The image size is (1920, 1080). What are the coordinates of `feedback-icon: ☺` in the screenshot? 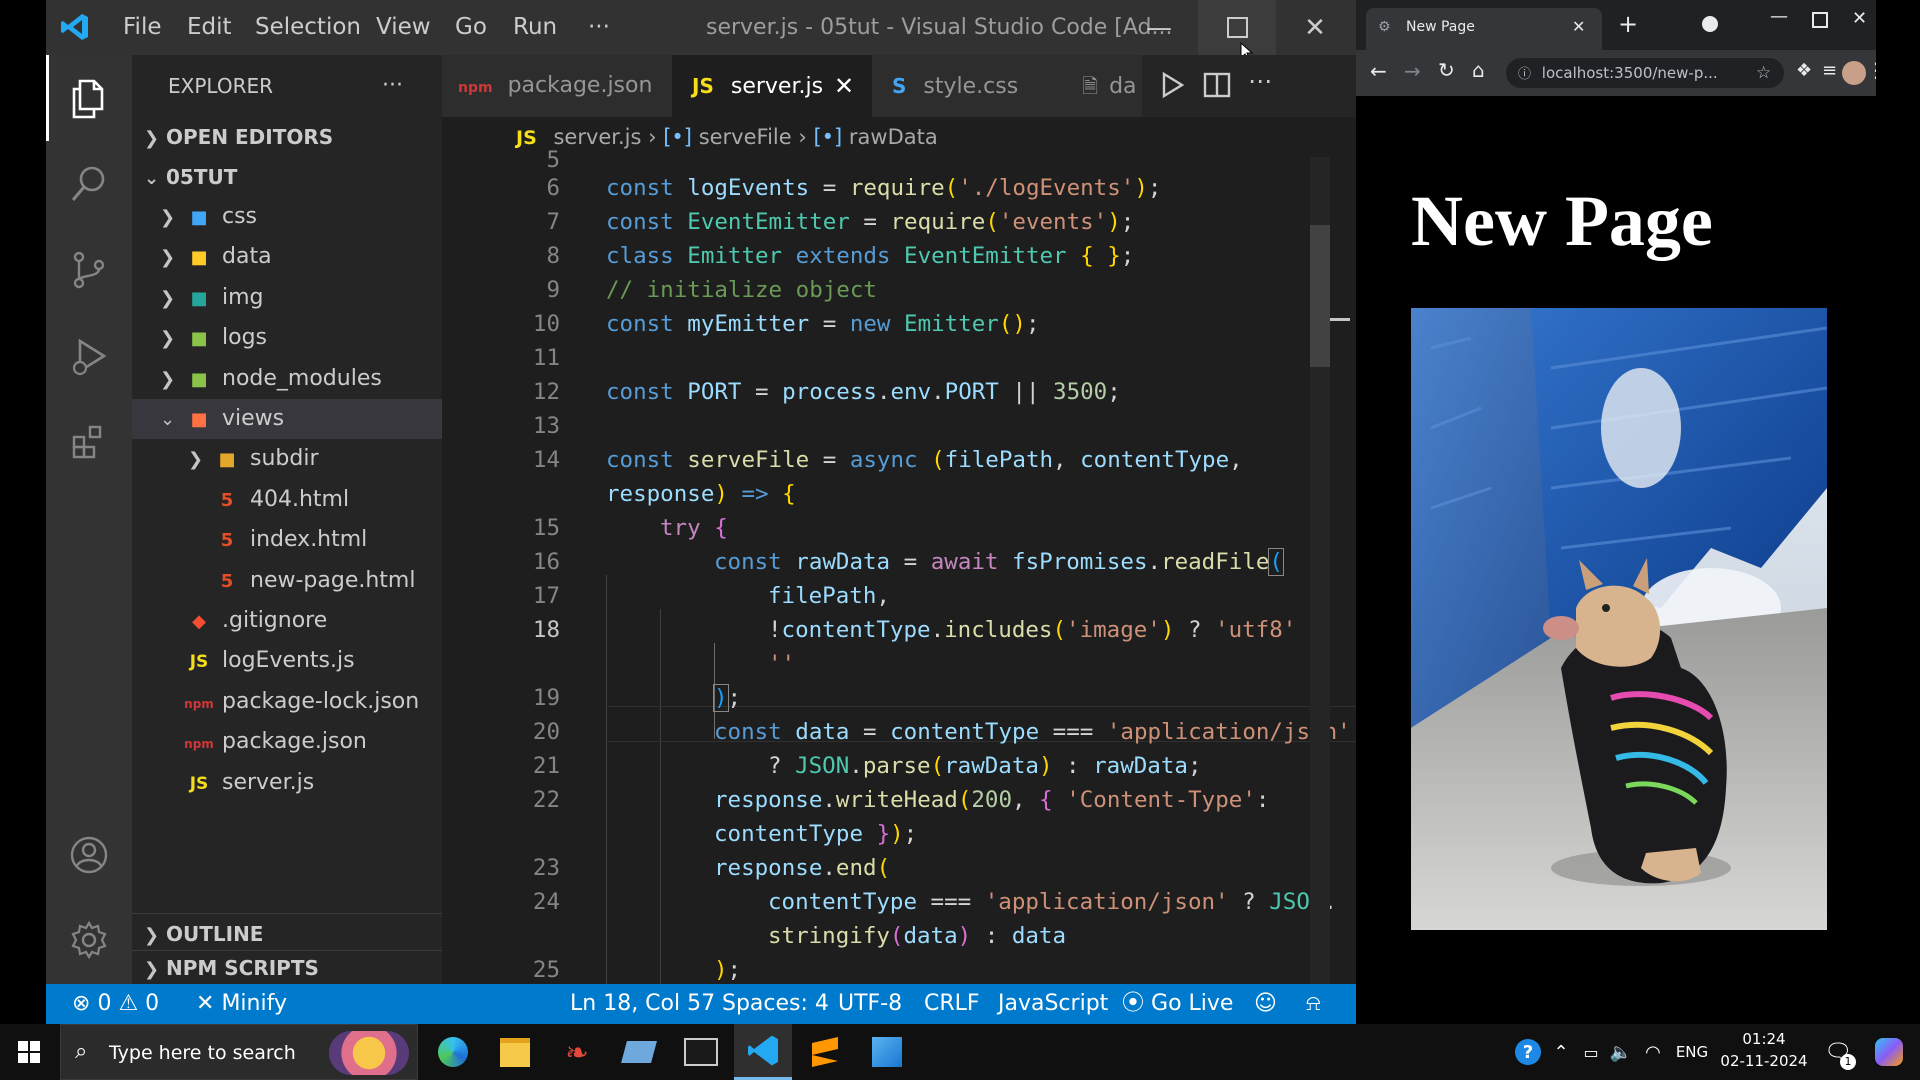 It's located at (1265, 1004).